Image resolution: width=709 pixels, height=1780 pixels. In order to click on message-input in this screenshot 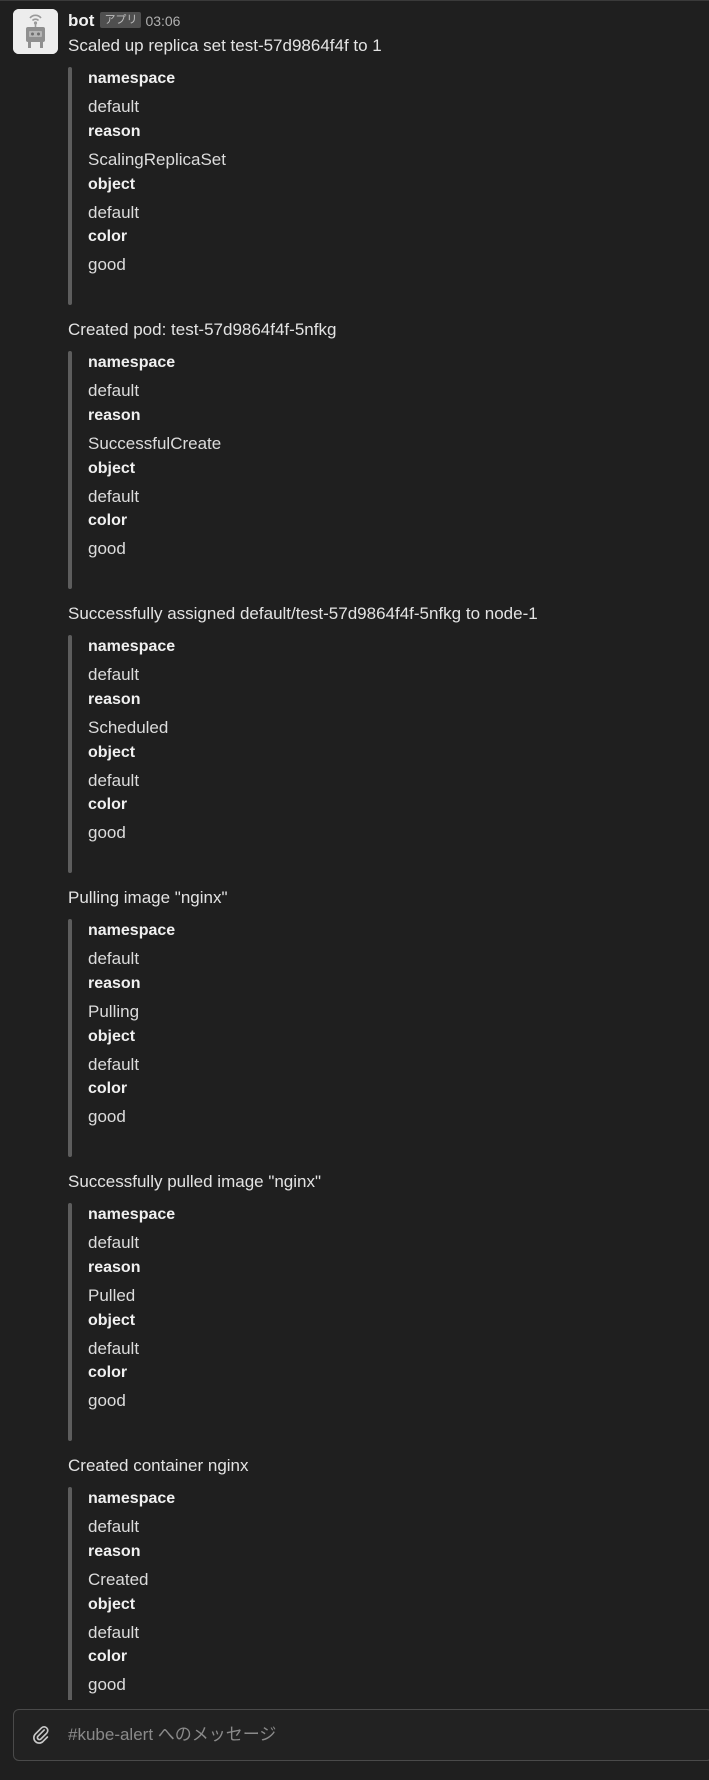, I will do `click(368, 1735)`.